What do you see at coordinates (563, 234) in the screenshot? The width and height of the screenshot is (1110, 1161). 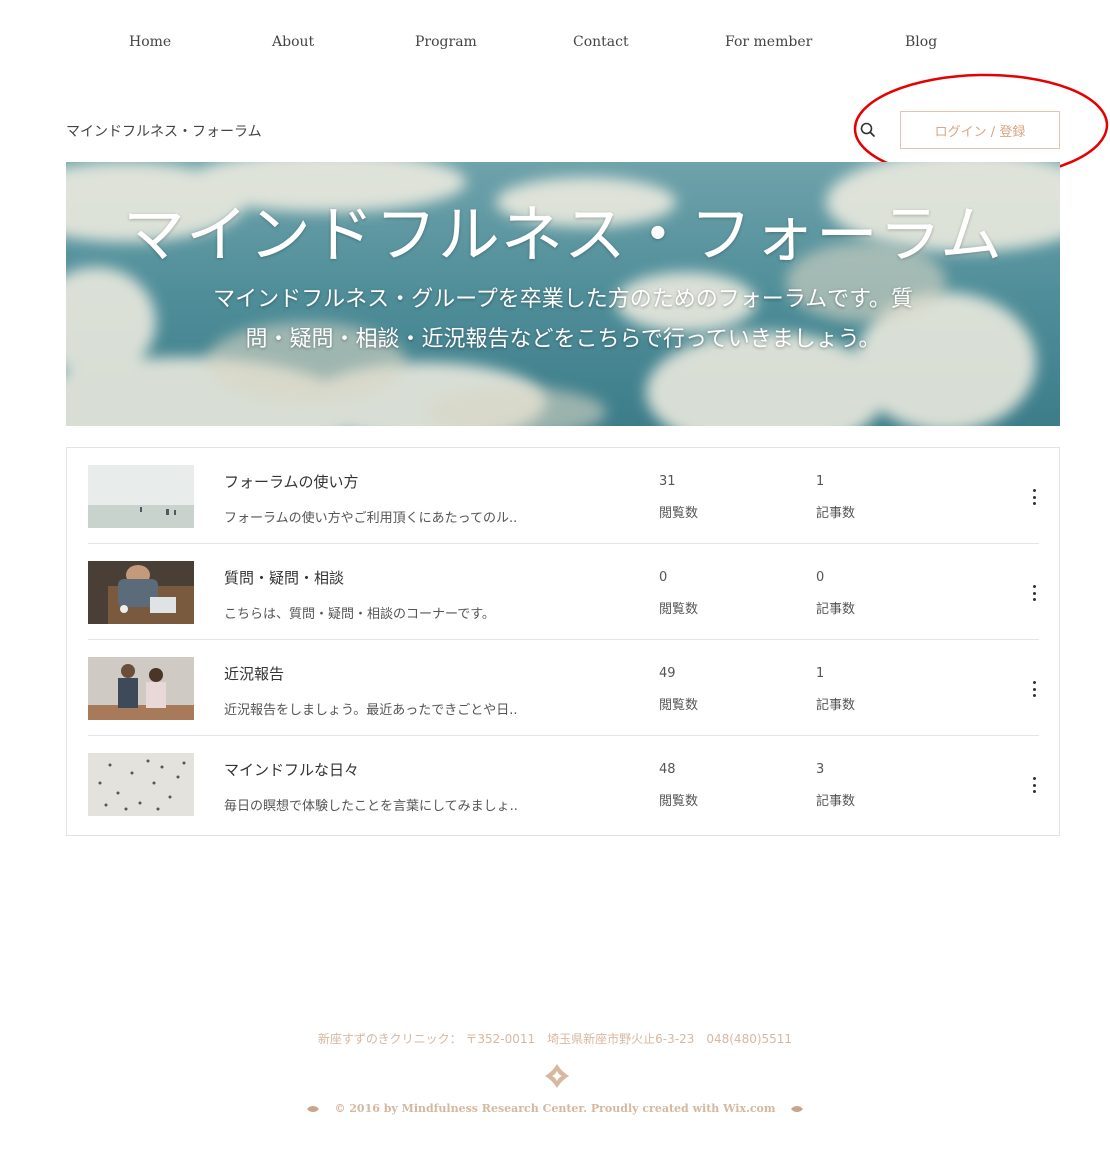 I see `hero-title: マインドフルネス・フォーラム` at bounding box center [563, 234].